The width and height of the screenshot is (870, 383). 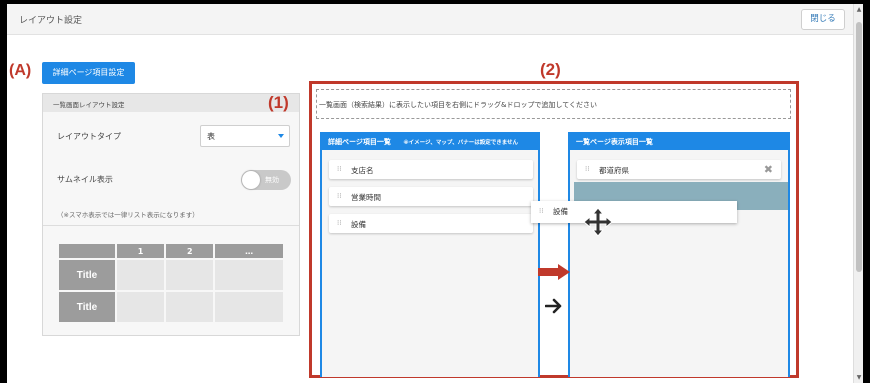 I want to click on thumbnail-toggle: 無効, so click(x=266, y=180).